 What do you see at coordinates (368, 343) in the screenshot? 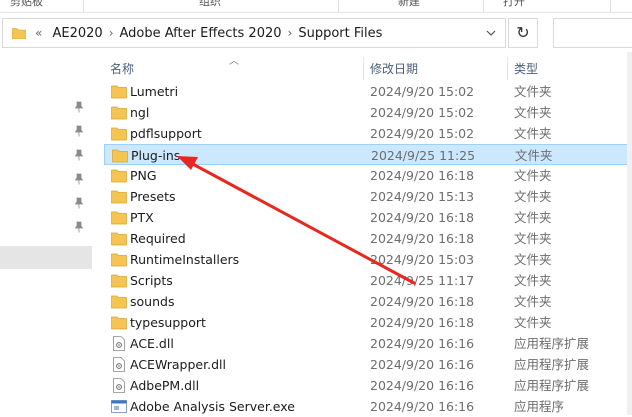
I see `table-row: ACE.dll 2024/9/20 16:16 应用程序扩展` at bounding box center [368, 343].